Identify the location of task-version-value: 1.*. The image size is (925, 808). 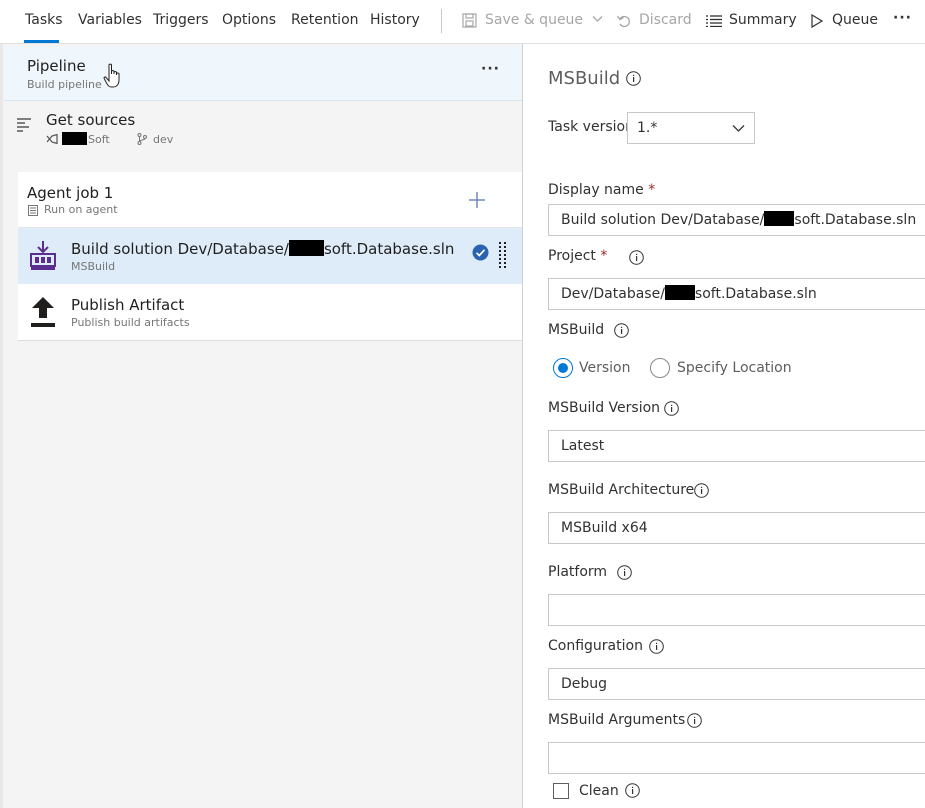
(647, 128).